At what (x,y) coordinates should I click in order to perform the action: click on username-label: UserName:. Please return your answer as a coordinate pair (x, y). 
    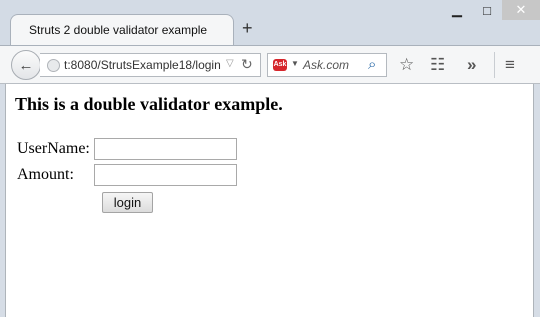
    Looking at the image, I should click on (53, 148).